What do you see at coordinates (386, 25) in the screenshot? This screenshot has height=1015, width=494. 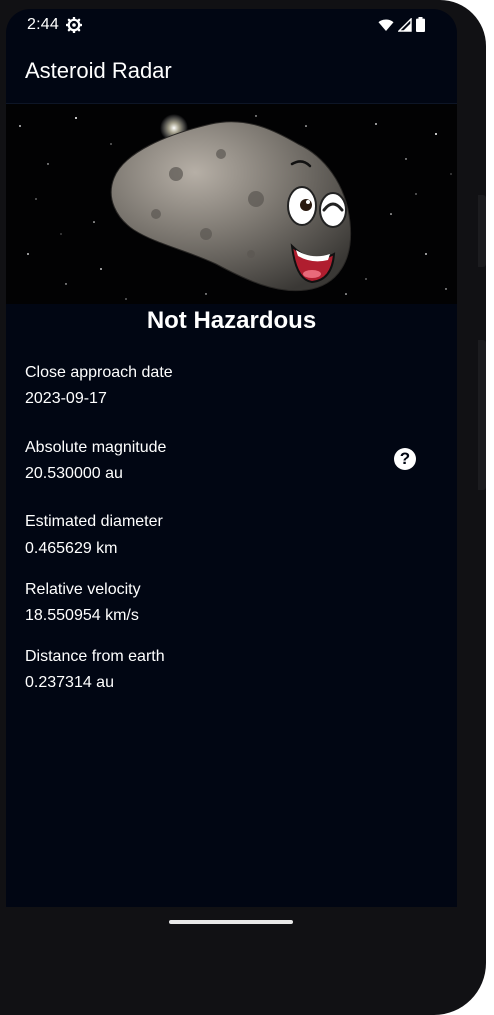 I see `wifi-icon` at bounding box center [386, 25].